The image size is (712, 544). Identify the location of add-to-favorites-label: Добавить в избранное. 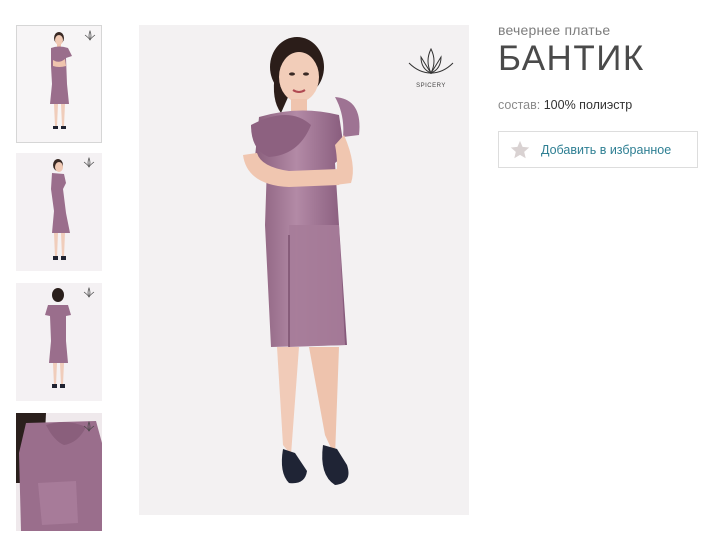
(606, 149).